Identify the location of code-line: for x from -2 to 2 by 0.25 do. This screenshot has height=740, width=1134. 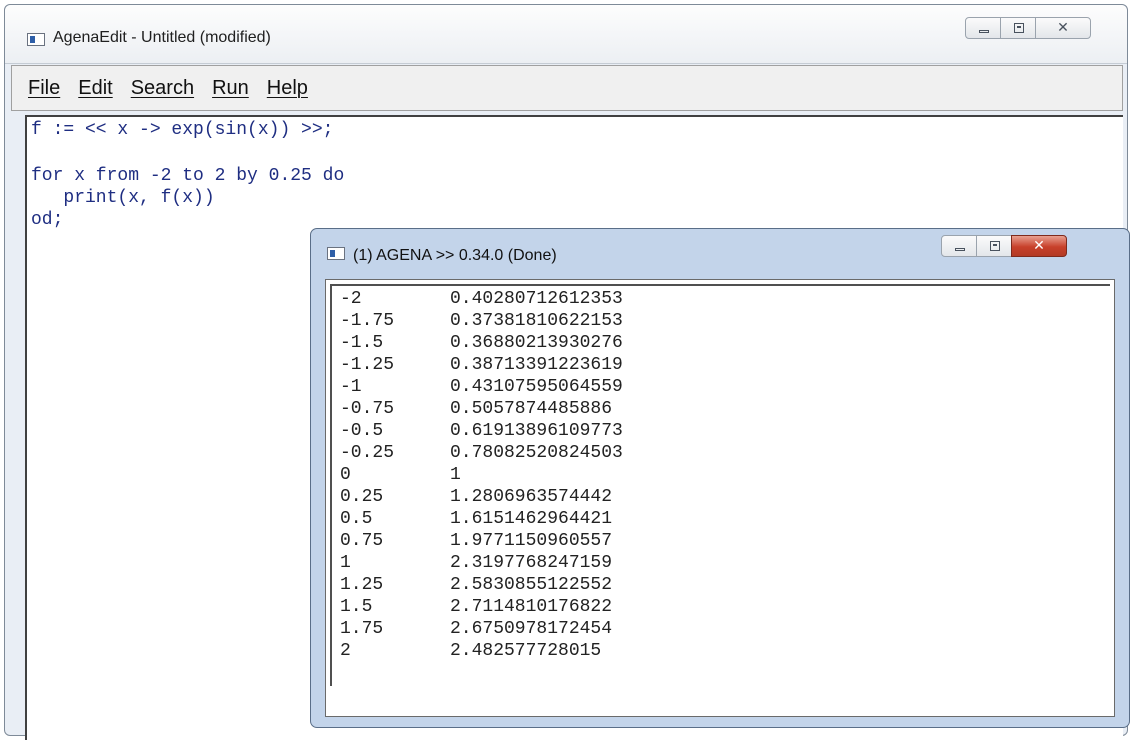
(187, 176).